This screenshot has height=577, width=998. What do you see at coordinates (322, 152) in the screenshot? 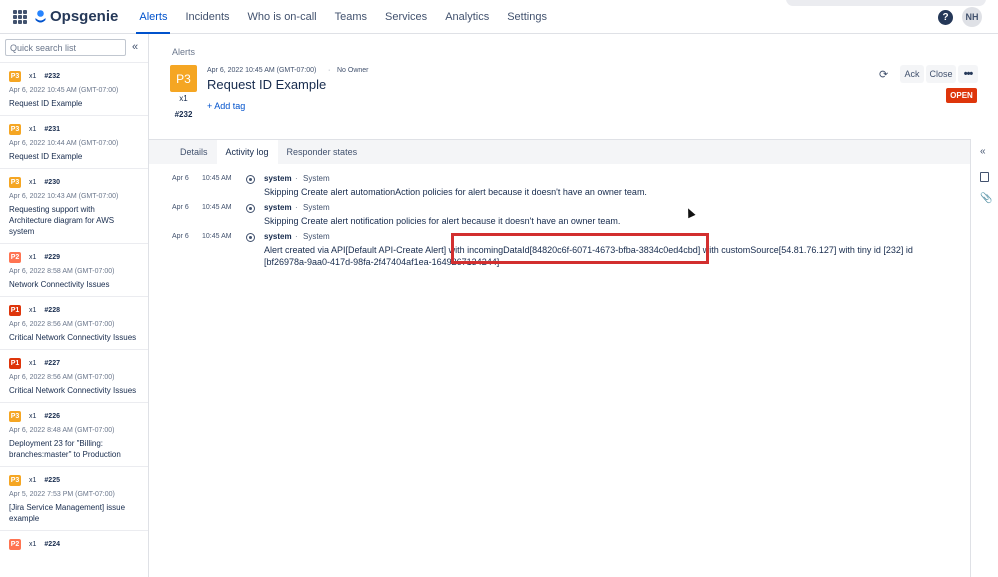
I see `tab-responder-states: Responder states` at bounding box center [322, 152].